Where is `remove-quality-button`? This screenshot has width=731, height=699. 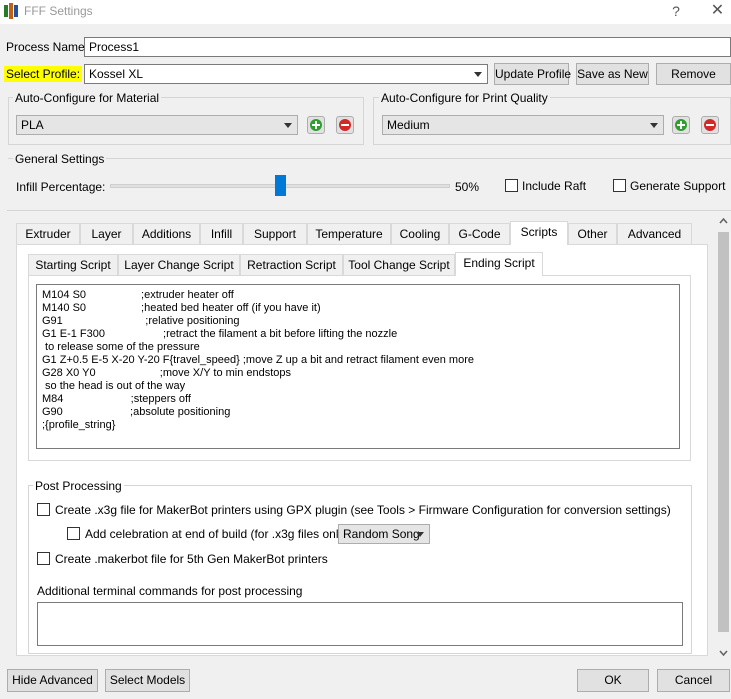
remove-quality-button is located at coordinates (710, 125).